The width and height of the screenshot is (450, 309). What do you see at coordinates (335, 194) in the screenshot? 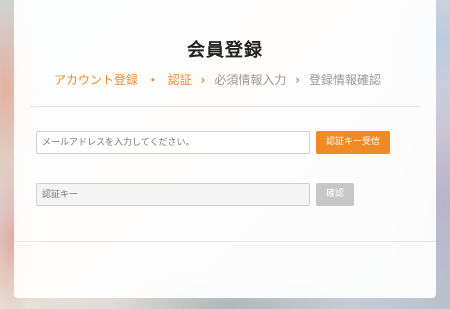
I see `confirm-button: 確認` at bounding box center [335, 194].